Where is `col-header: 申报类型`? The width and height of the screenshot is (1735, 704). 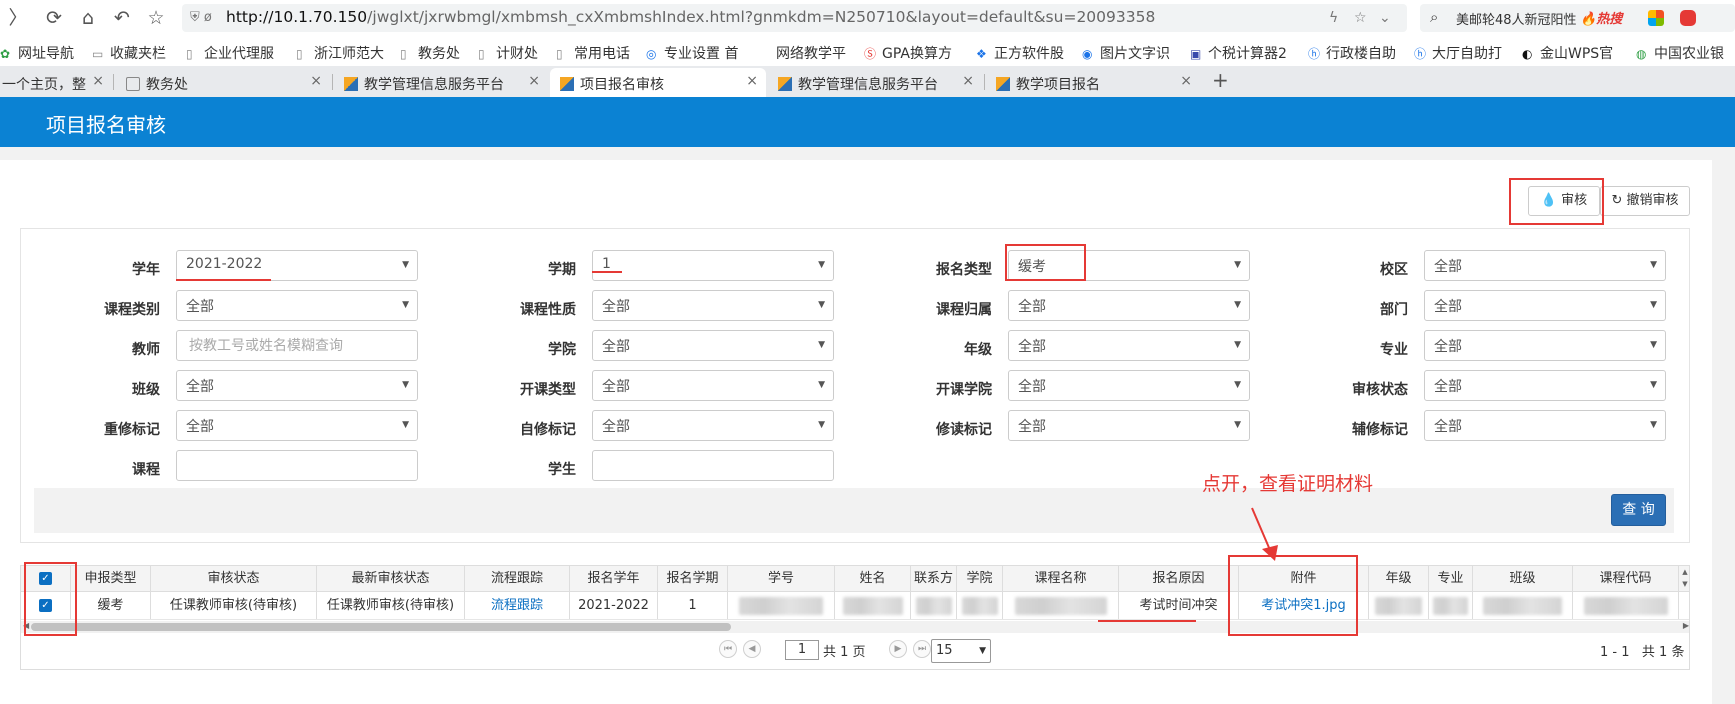 col-header: 申报类型 is located at coordinates (111, 578).